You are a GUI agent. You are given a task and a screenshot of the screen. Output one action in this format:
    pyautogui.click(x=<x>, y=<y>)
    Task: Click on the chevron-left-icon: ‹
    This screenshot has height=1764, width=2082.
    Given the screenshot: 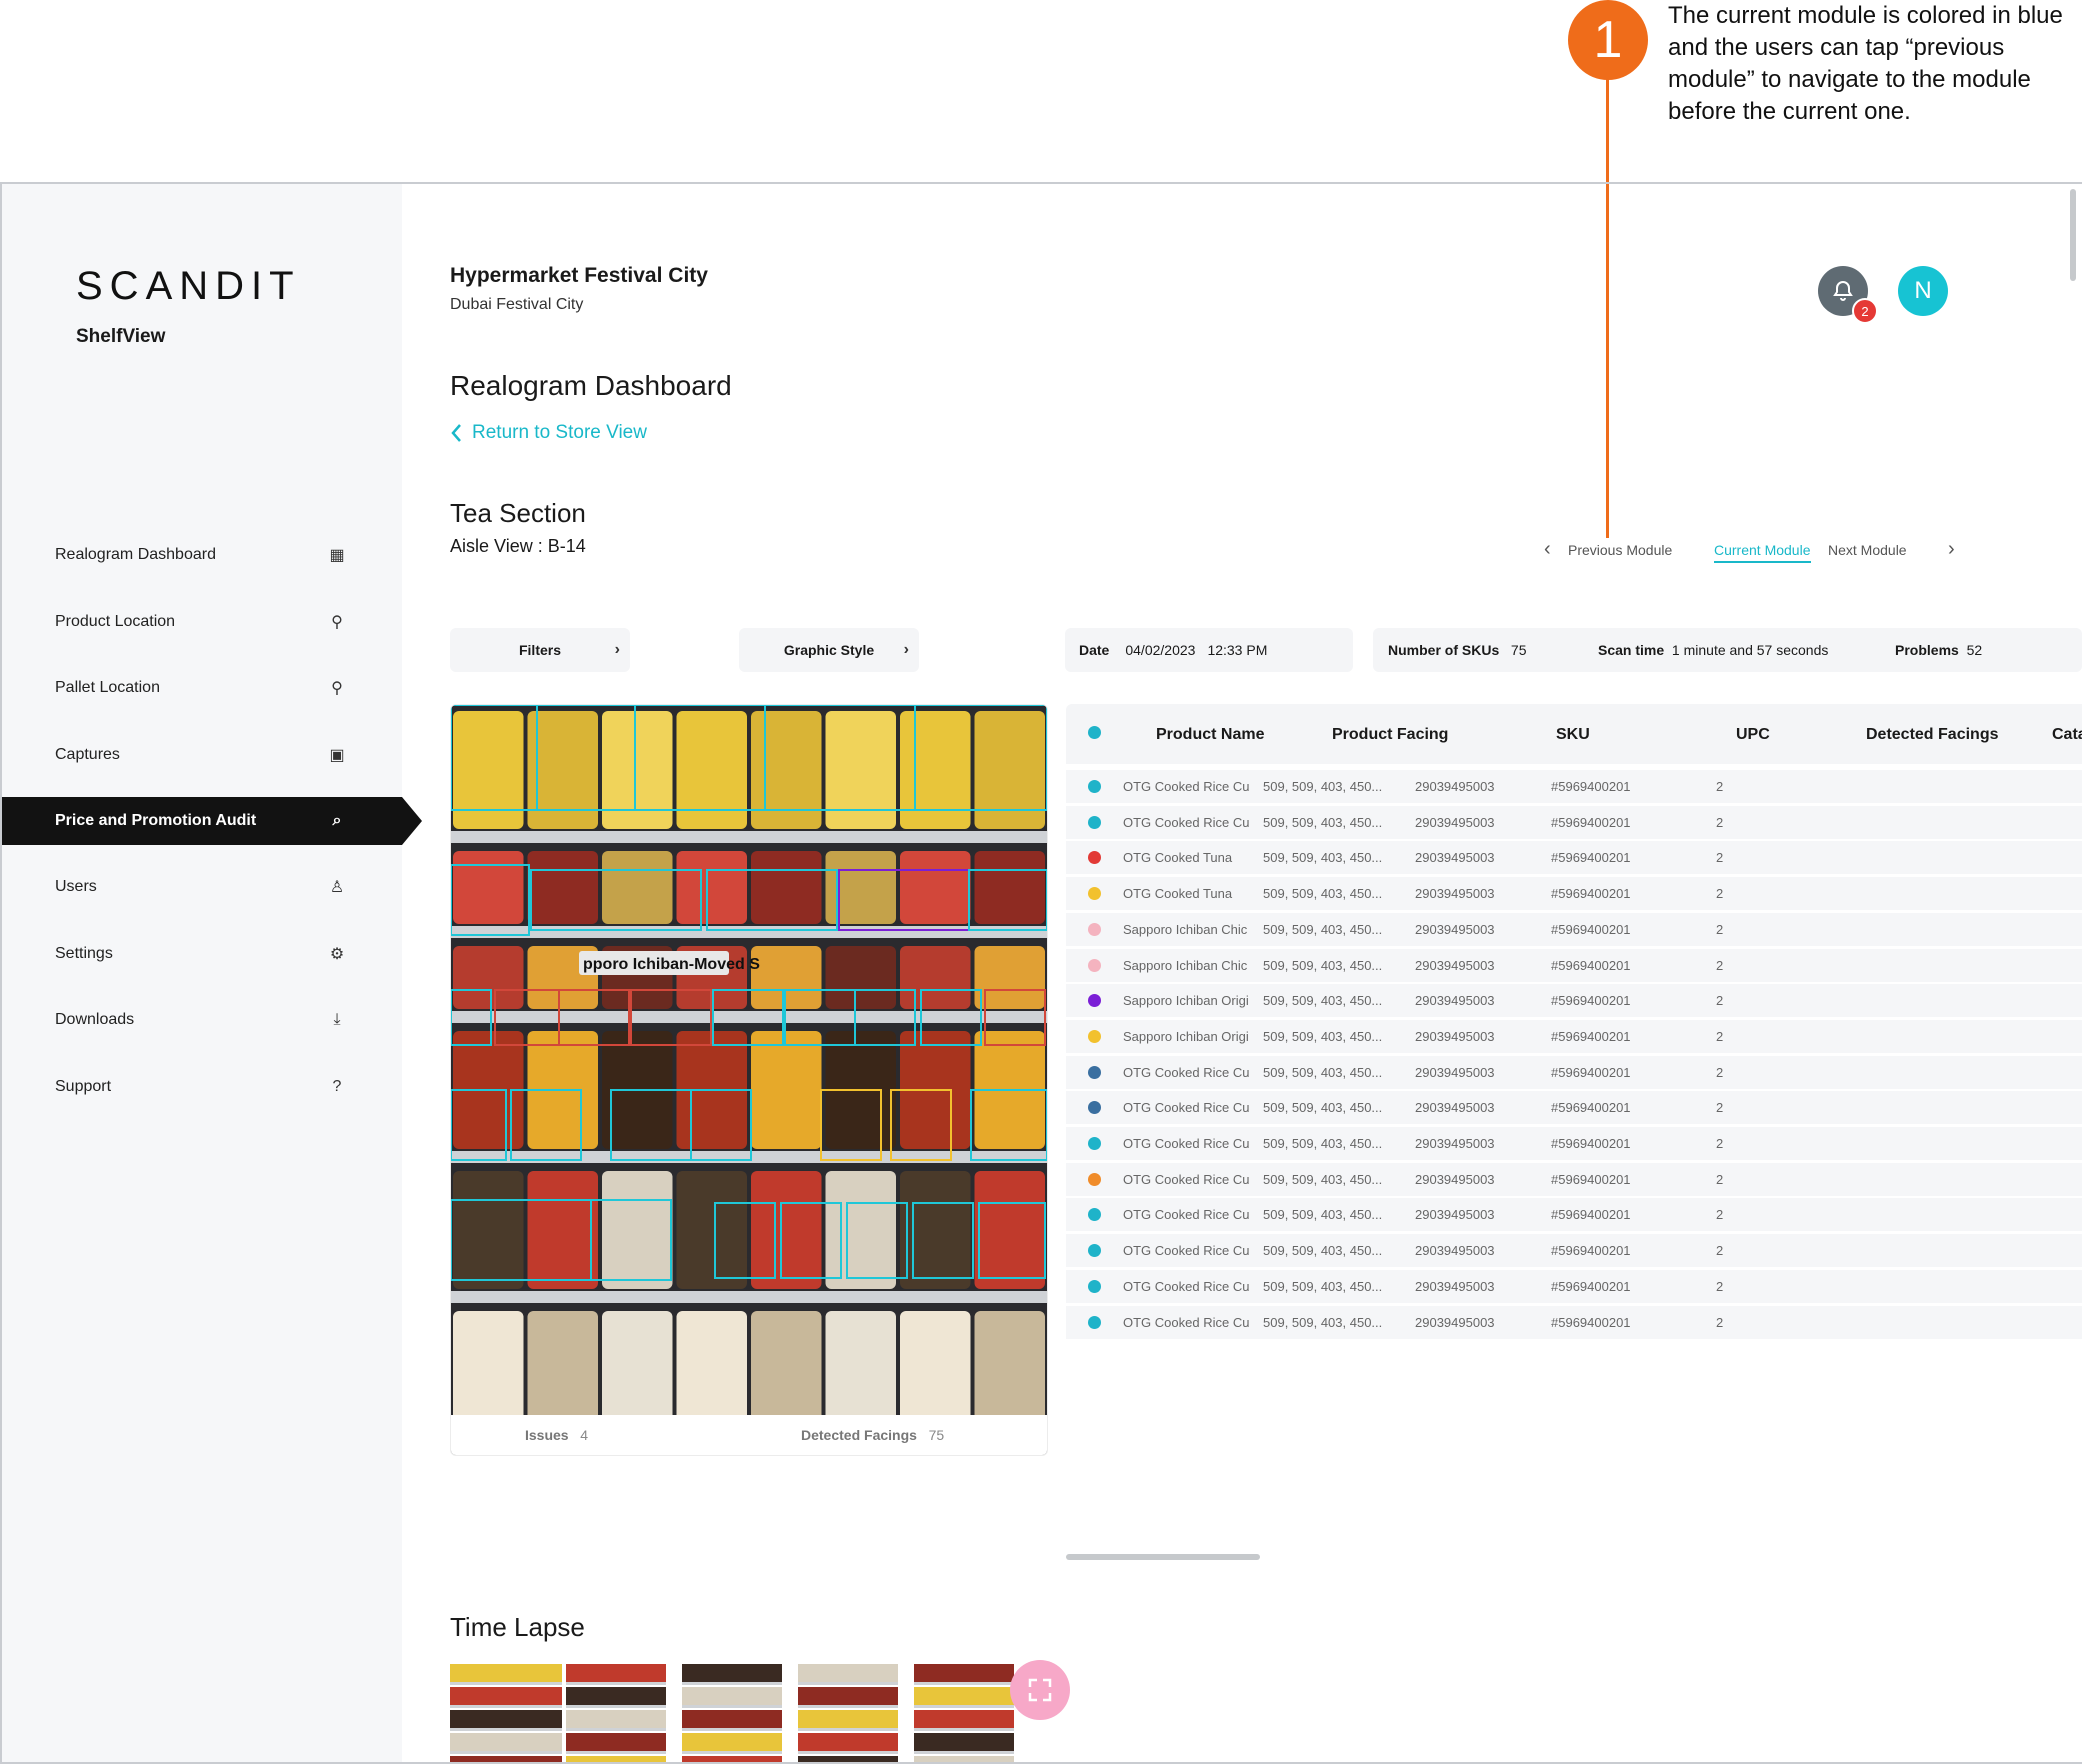 What is the action you would take?
    pyautogui.click(x=1547, y=549)
    